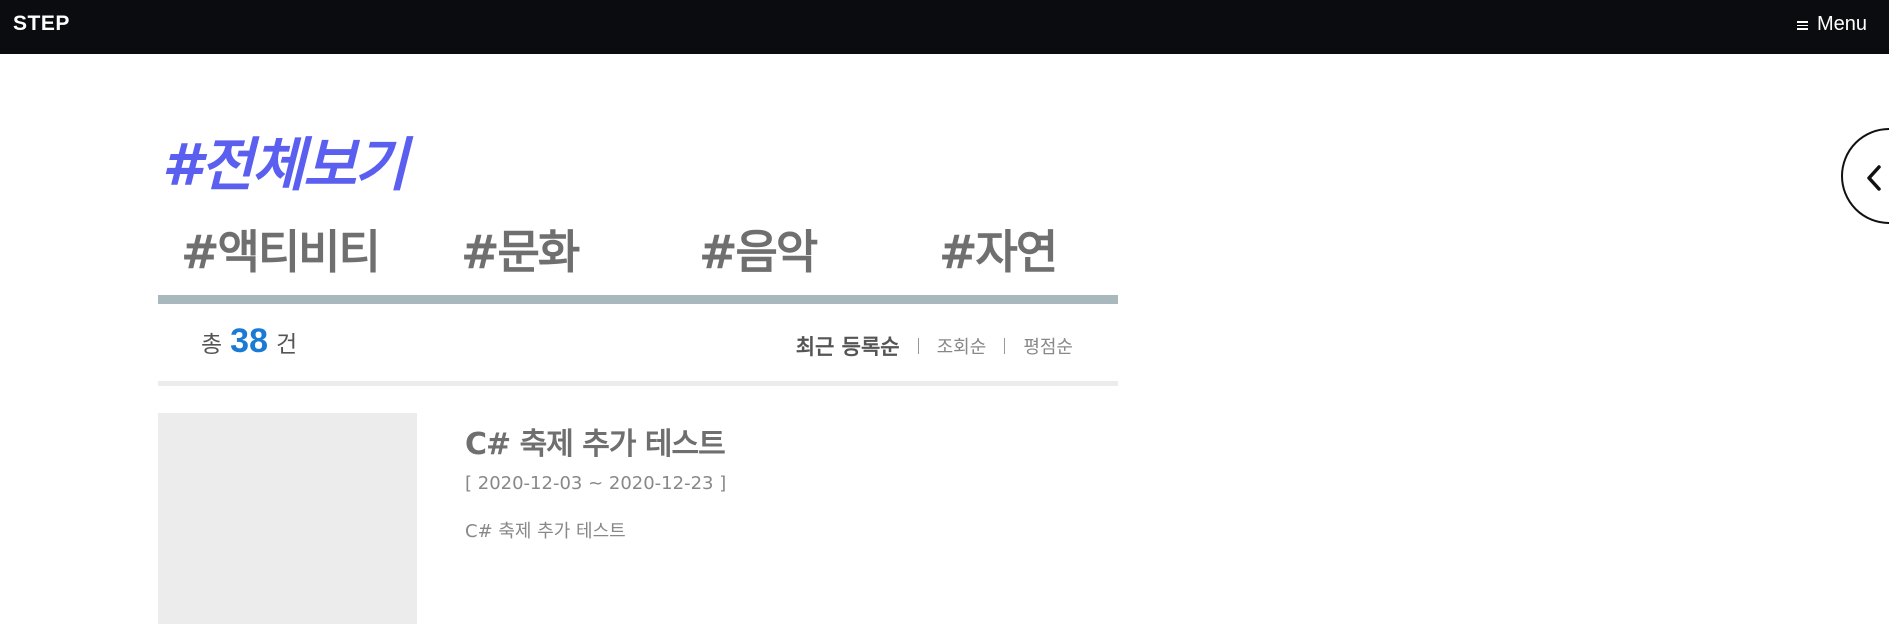 This screenshot has height=643, width=1889. Describe the element at coordinates (848, 346) in the screenshot. I see `sort-recent: 최근 등록순` at that location.